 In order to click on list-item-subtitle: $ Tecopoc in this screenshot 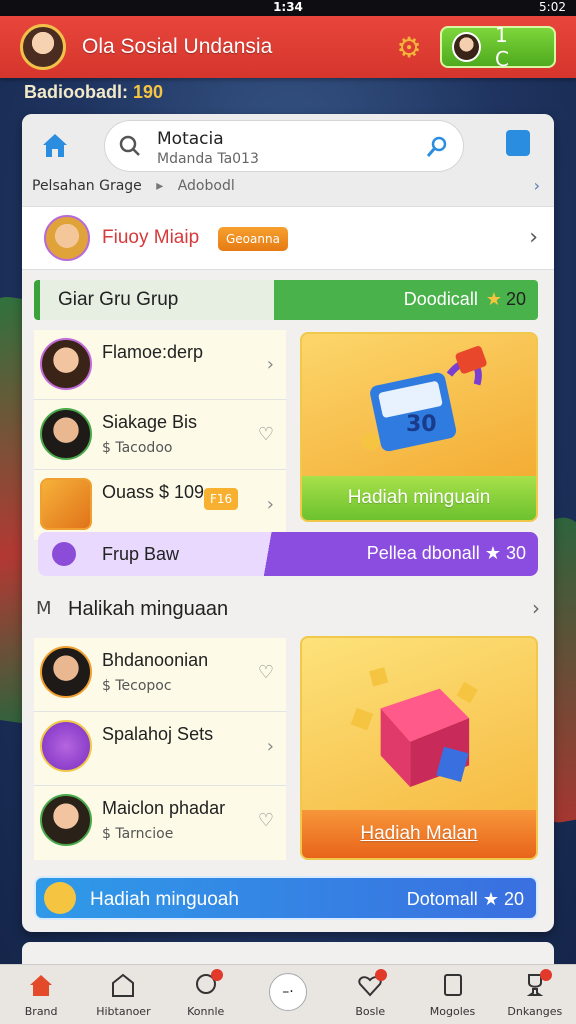, I will do `click(137, 686)`.